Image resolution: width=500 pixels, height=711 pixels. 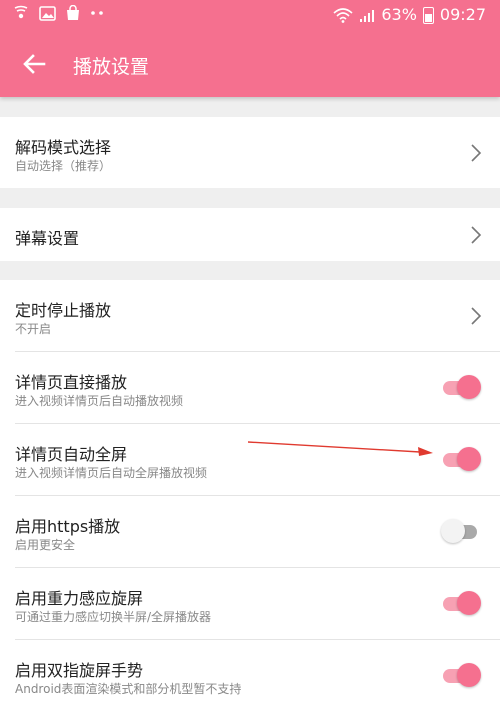 What do you see at coordinates (367, 15) in the screenshot?
I see `signal-icon` at bounding box center [367, 15].